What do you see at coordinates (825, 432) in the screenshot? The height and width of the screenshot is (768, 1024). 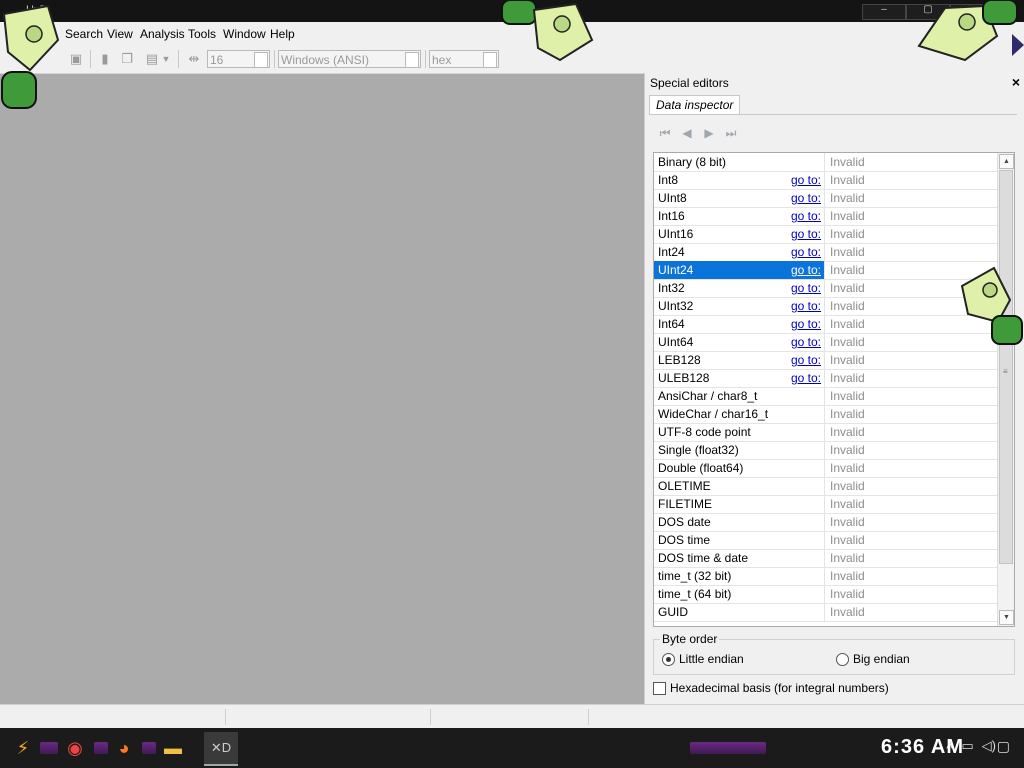 I see `table-row: UTF-8 code point Invalid` at bounding box center [825, 432].